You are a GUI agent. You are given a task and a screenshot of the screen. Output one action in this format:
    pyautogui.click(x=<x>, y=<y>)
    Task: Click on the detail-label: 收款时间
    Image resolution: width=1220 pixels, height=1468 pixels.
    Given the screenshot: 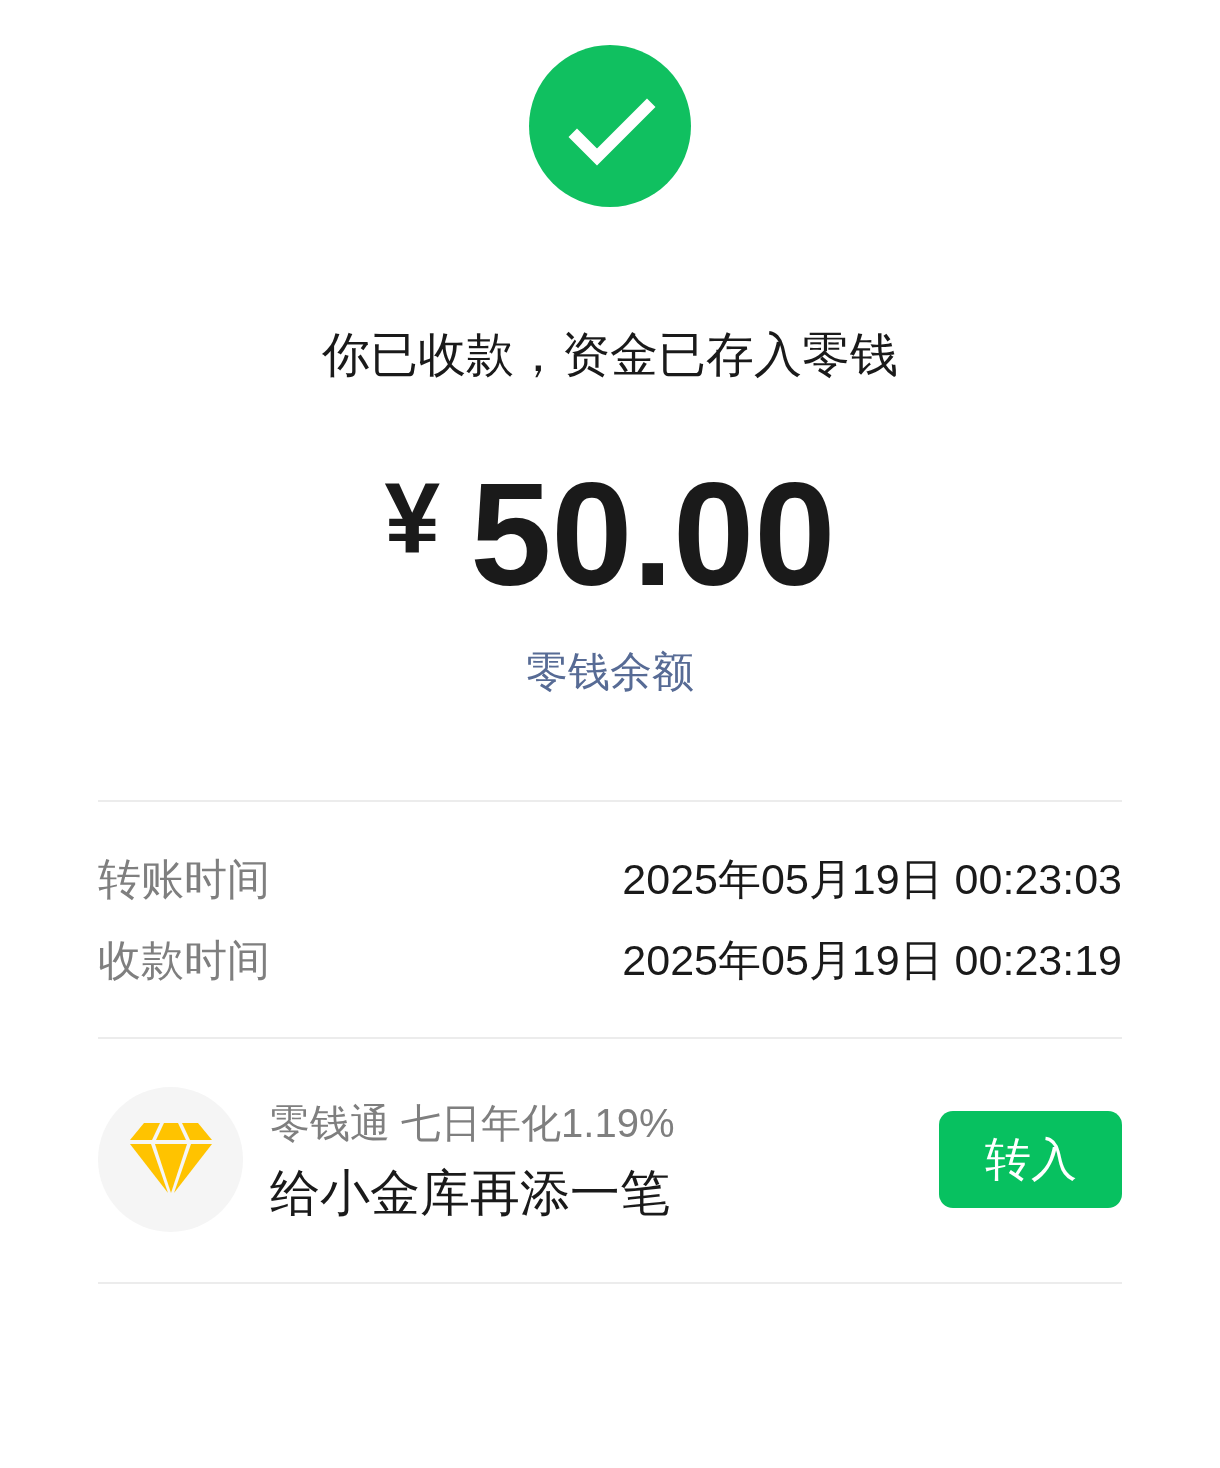 What is the action you would take?
    pyautogui.click(x=184, y=960)
    